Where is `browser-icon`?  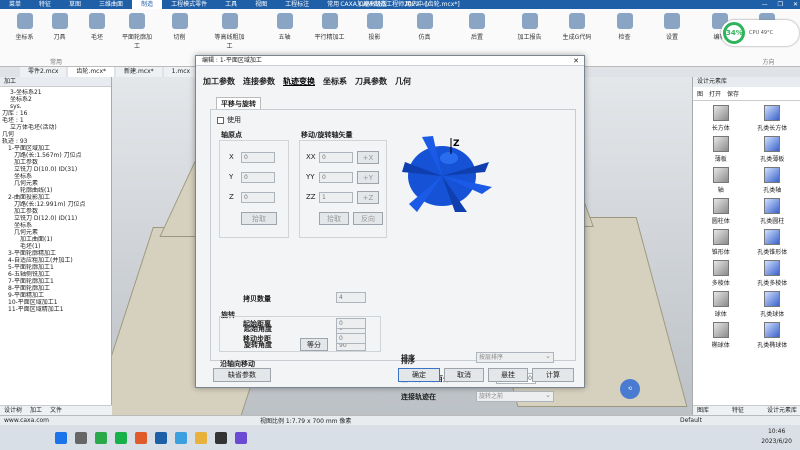 browser-icon is located at coordinates (101, 437).